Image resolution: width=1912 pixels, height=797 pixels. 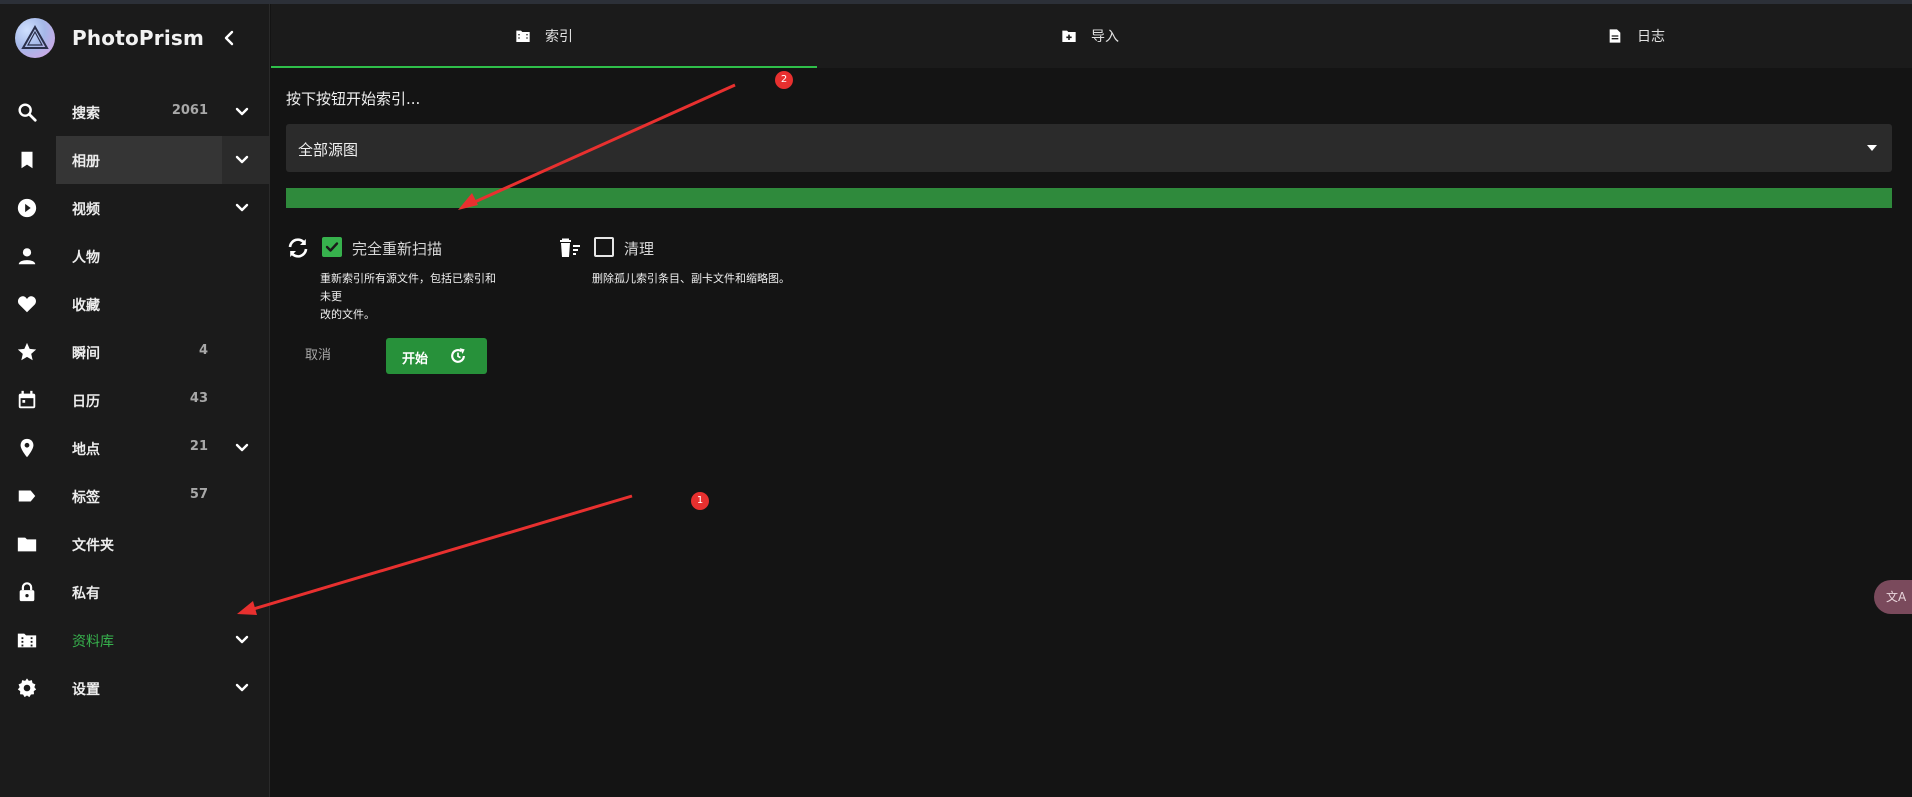 I want to click on sidebar-item-label: 私有, so click(x=86, y=594).